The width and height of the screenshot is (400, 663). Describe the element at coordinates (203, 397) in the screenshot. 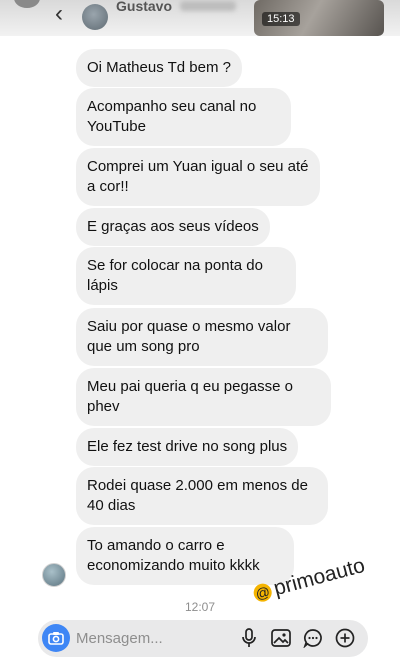

I see `message-bubble: Meu pai queria q eu pegasse o phev` at that location.